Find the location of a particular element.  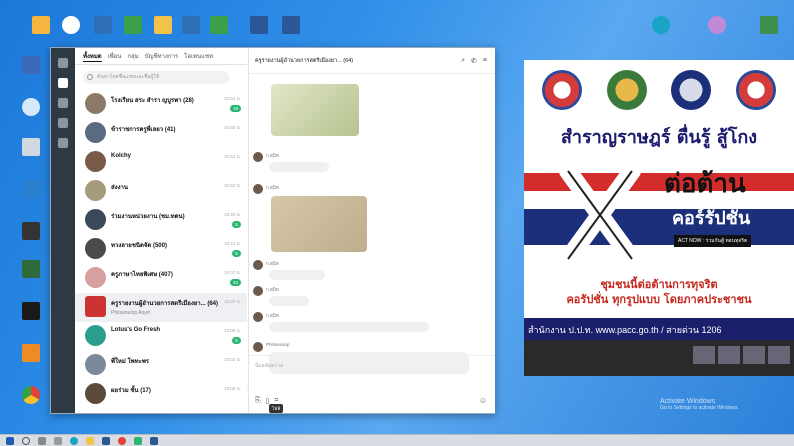

list-item: ทวงลายชนิดจัด (500) 10:21 น. 6 is located at coordinates (161, 249).